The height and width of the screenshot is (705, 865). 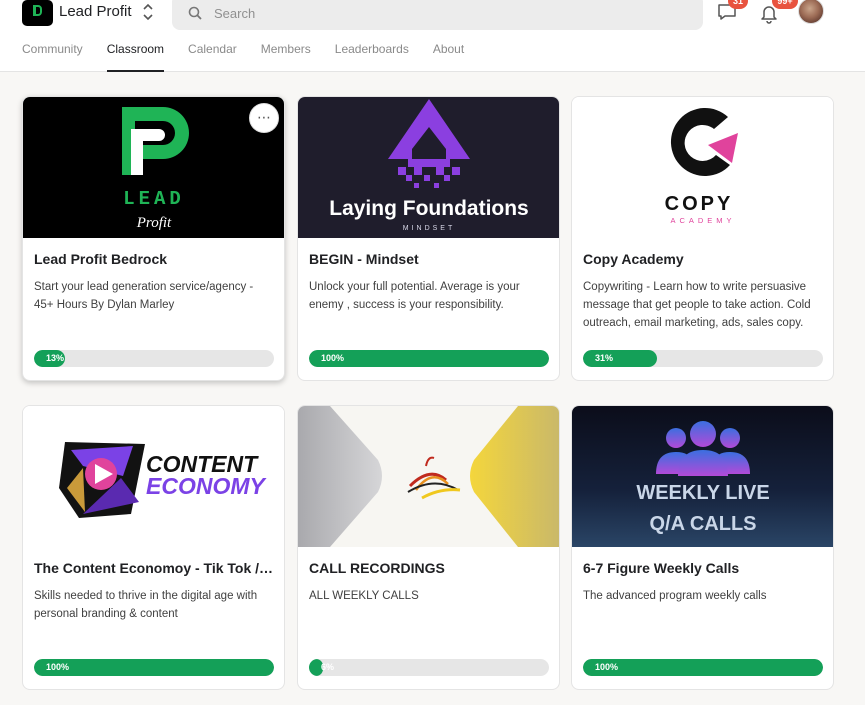 What do you see at coordinates (364, 259) in the screenshot?
I see `course-title: BEGIN - Mindset` at bounding box center [364, 259].